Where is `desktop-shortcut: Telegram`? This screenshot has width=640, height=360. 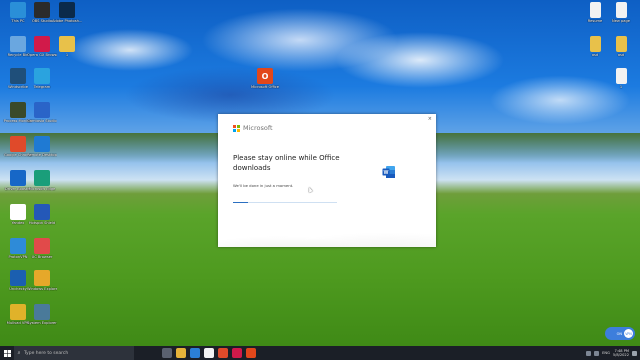 desktop-shortcut: Telegram is located at coordinates (42, 78).